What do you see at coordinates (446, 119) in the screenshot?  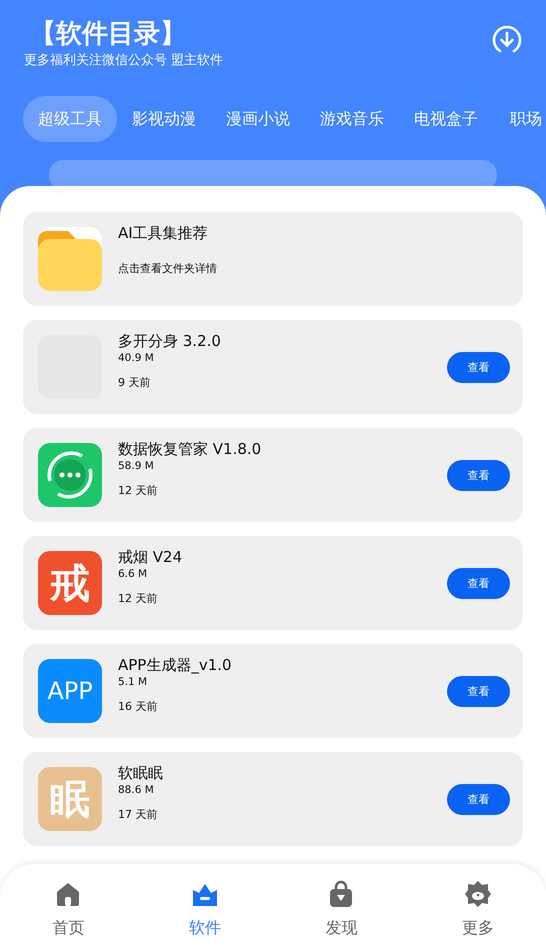 I see `category-tab: 电视盒子` at bounding box center [446, 119].